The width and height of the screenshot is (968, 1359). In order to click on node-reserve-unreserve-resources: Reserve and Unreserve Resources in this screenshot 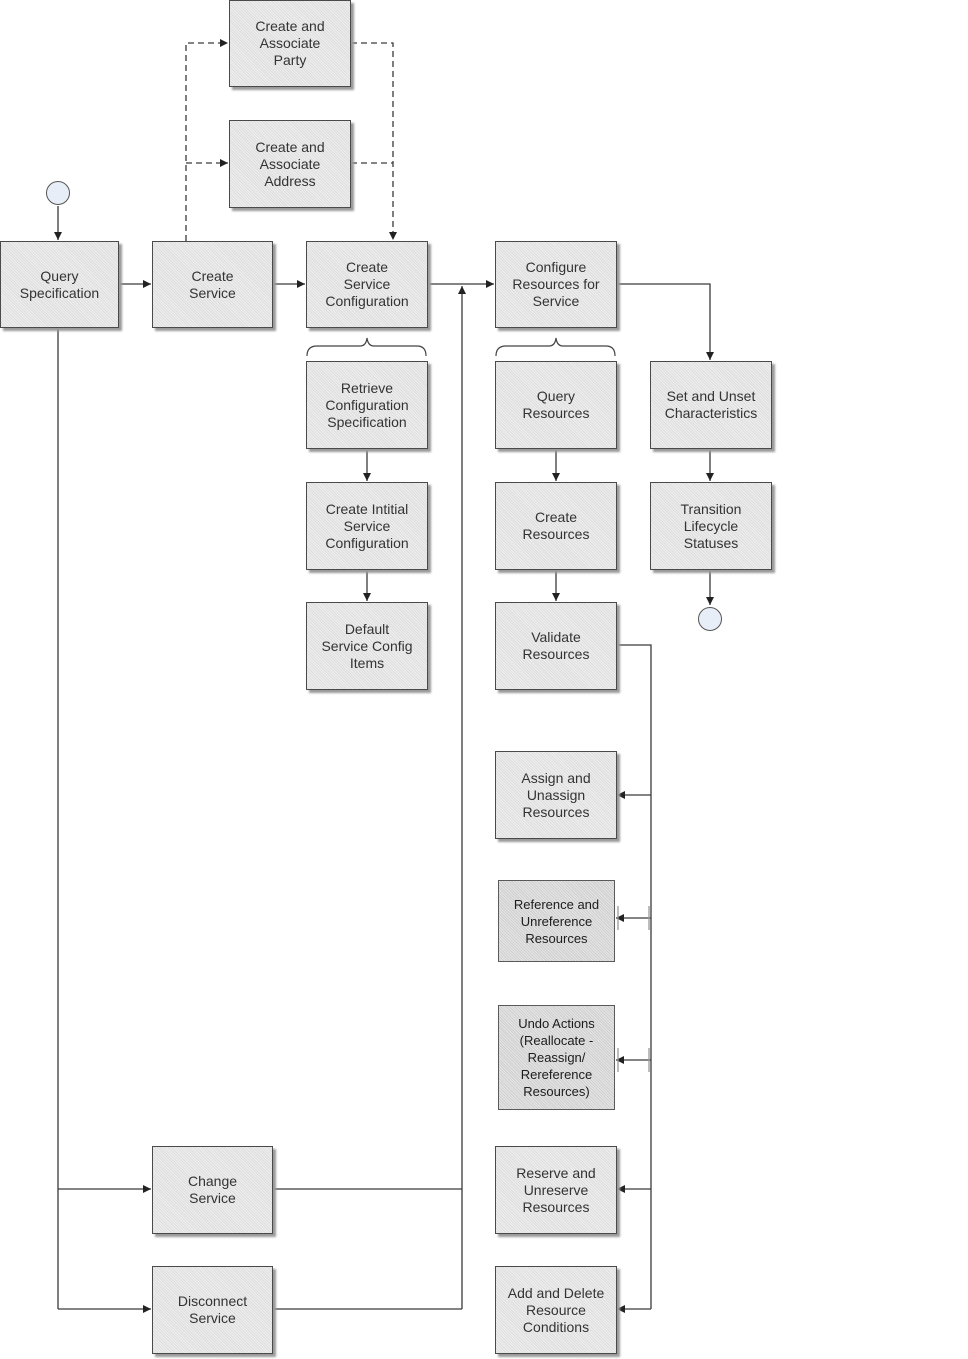, I will do `click(556, 1190)`.